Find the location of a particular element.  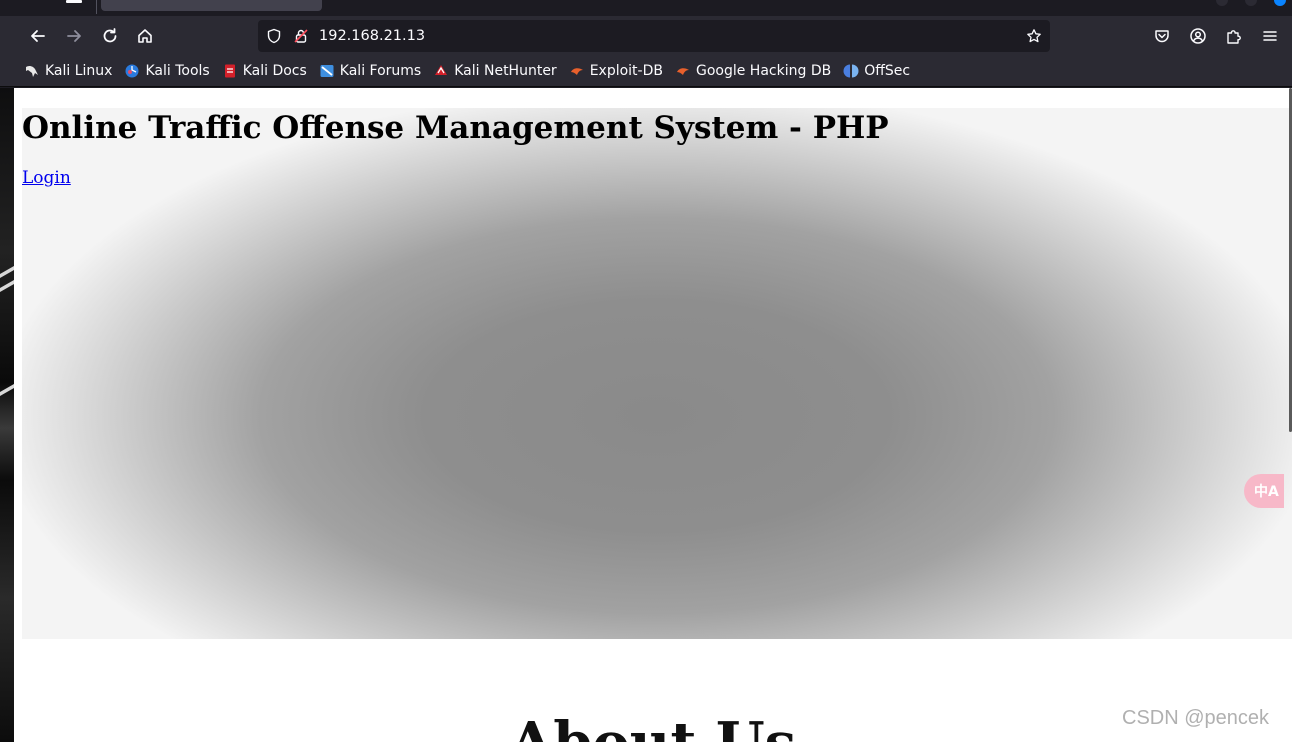

bookmark-offsec: OffSec is located at coordinates (879, 71).